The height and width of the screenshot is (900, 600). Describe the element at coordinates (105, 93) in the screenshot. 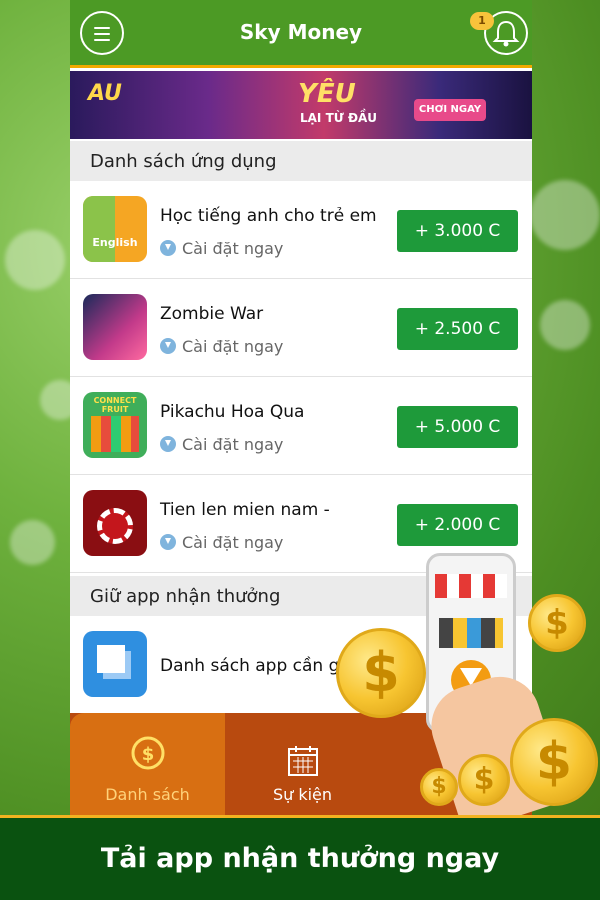

I see `banner-logo: AU` at that location.